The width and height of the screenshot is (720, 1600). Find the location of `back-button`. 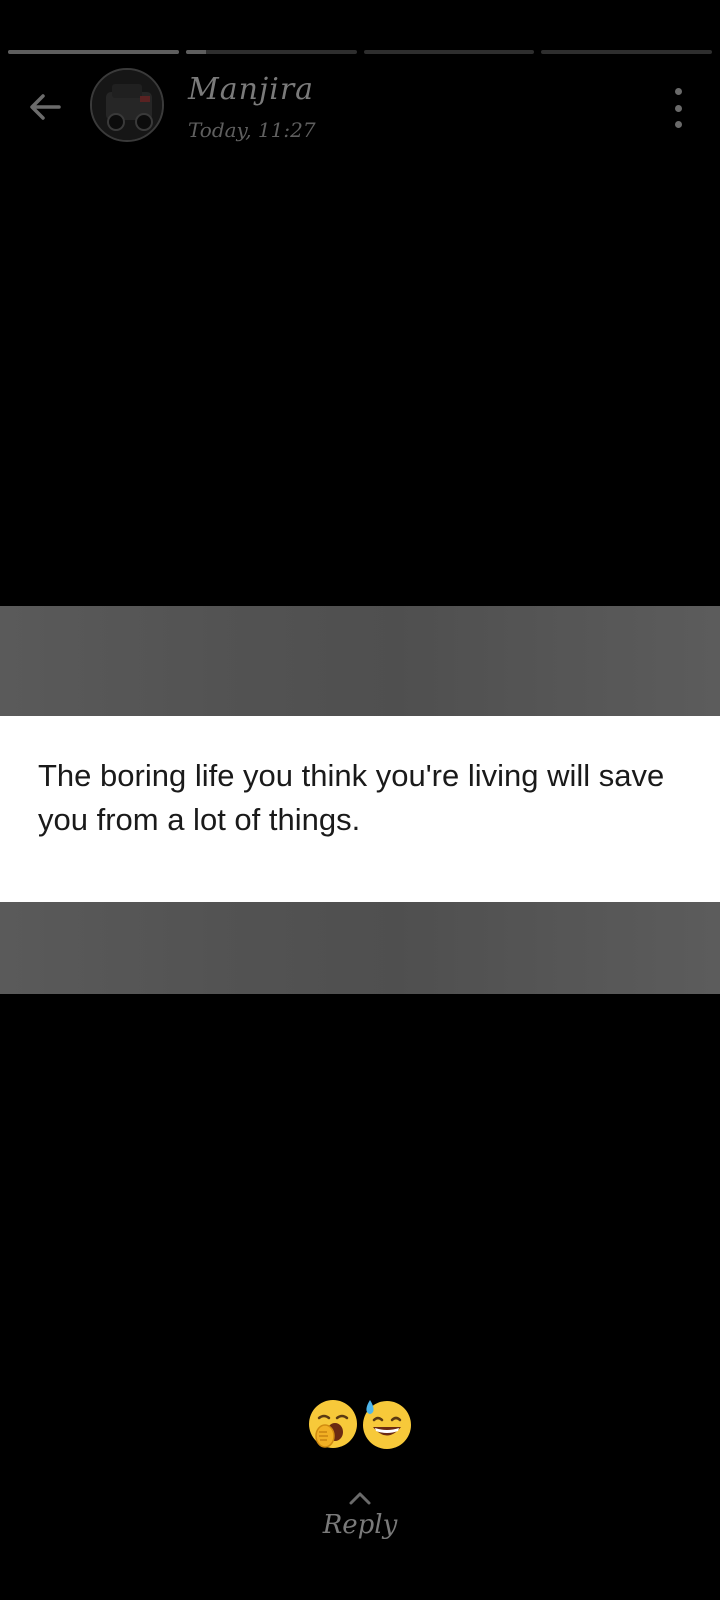

back-button is located at coordinates (45, 107).